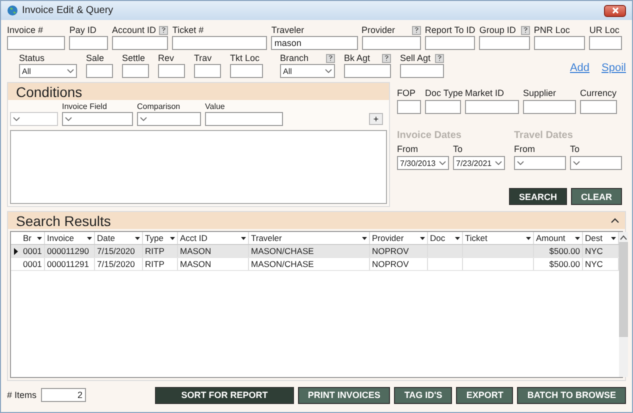  What do you see at coordinates (415, 58) in the screenshot?
I see `field-label: Sell Agt` at bounding box center [415, 58].